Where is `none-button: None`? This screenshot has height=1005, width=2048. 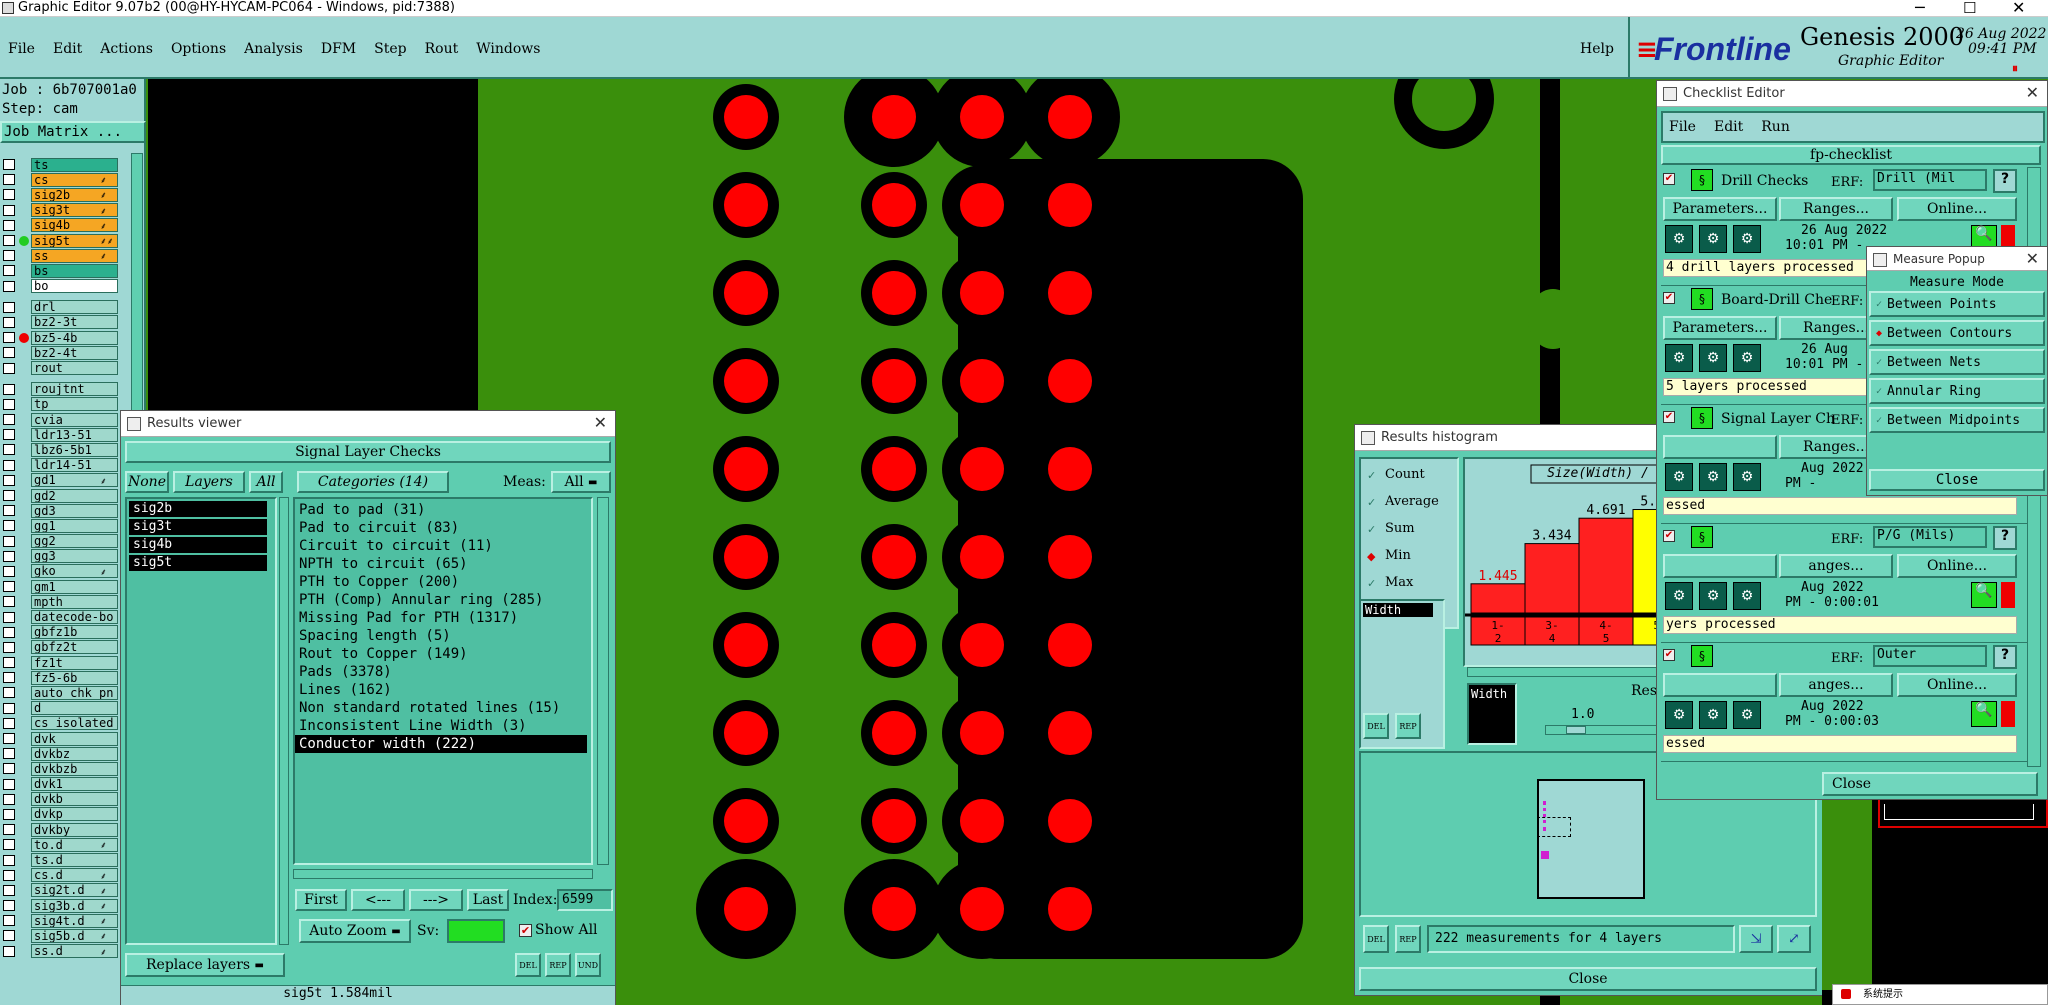
none-button: None is located at coordinates (147, 482).